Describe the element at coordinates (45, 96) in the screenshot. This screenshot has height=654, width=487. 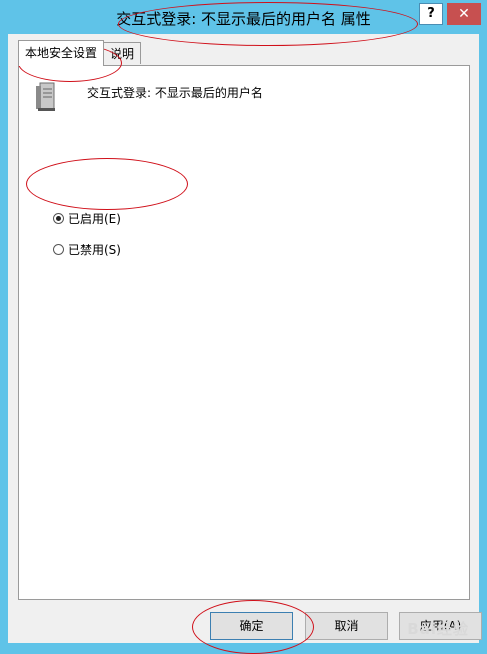
I see `server-icon` at that location.